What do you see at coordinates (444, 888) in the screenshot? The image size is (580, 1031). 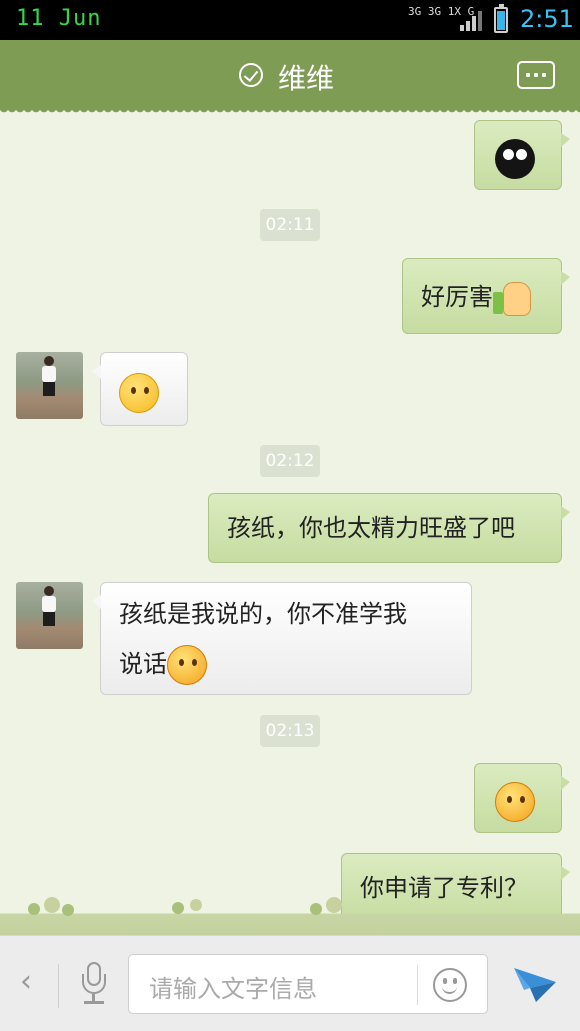 I see `message-text: 你申请了专利？` at bounding box center [444, 888].